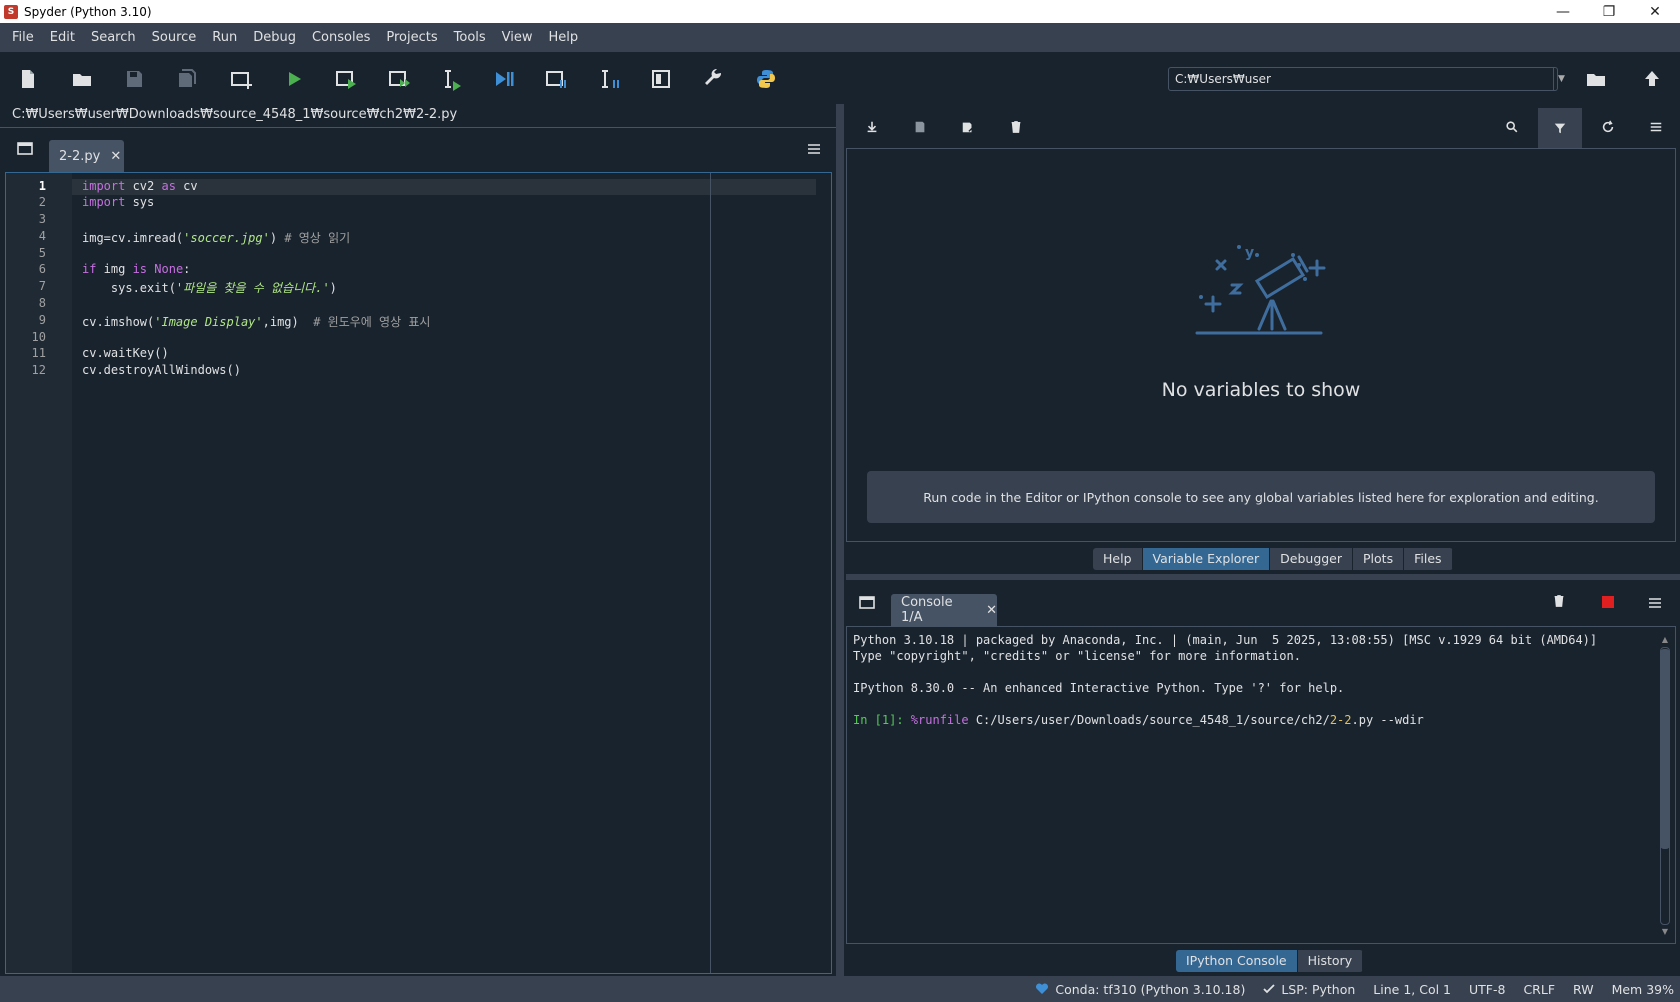 Image resolution: width=1680 pixels, height=1002 pixels. I want to click on code-line: if img is None:, so click(136, 269).